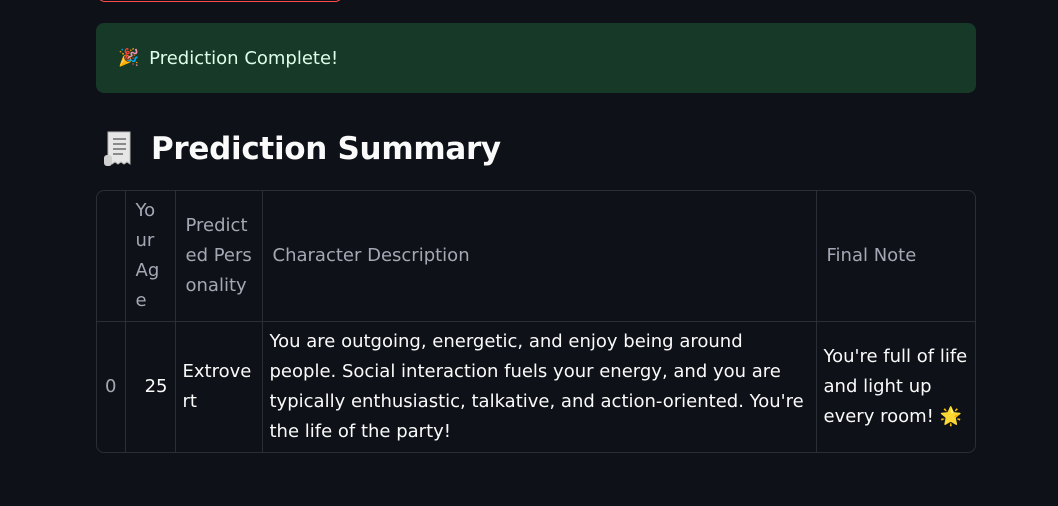 This screenshot has height=506, width=1058. I want to click on summary-heading: Prediction Summary, so click(302, 149).